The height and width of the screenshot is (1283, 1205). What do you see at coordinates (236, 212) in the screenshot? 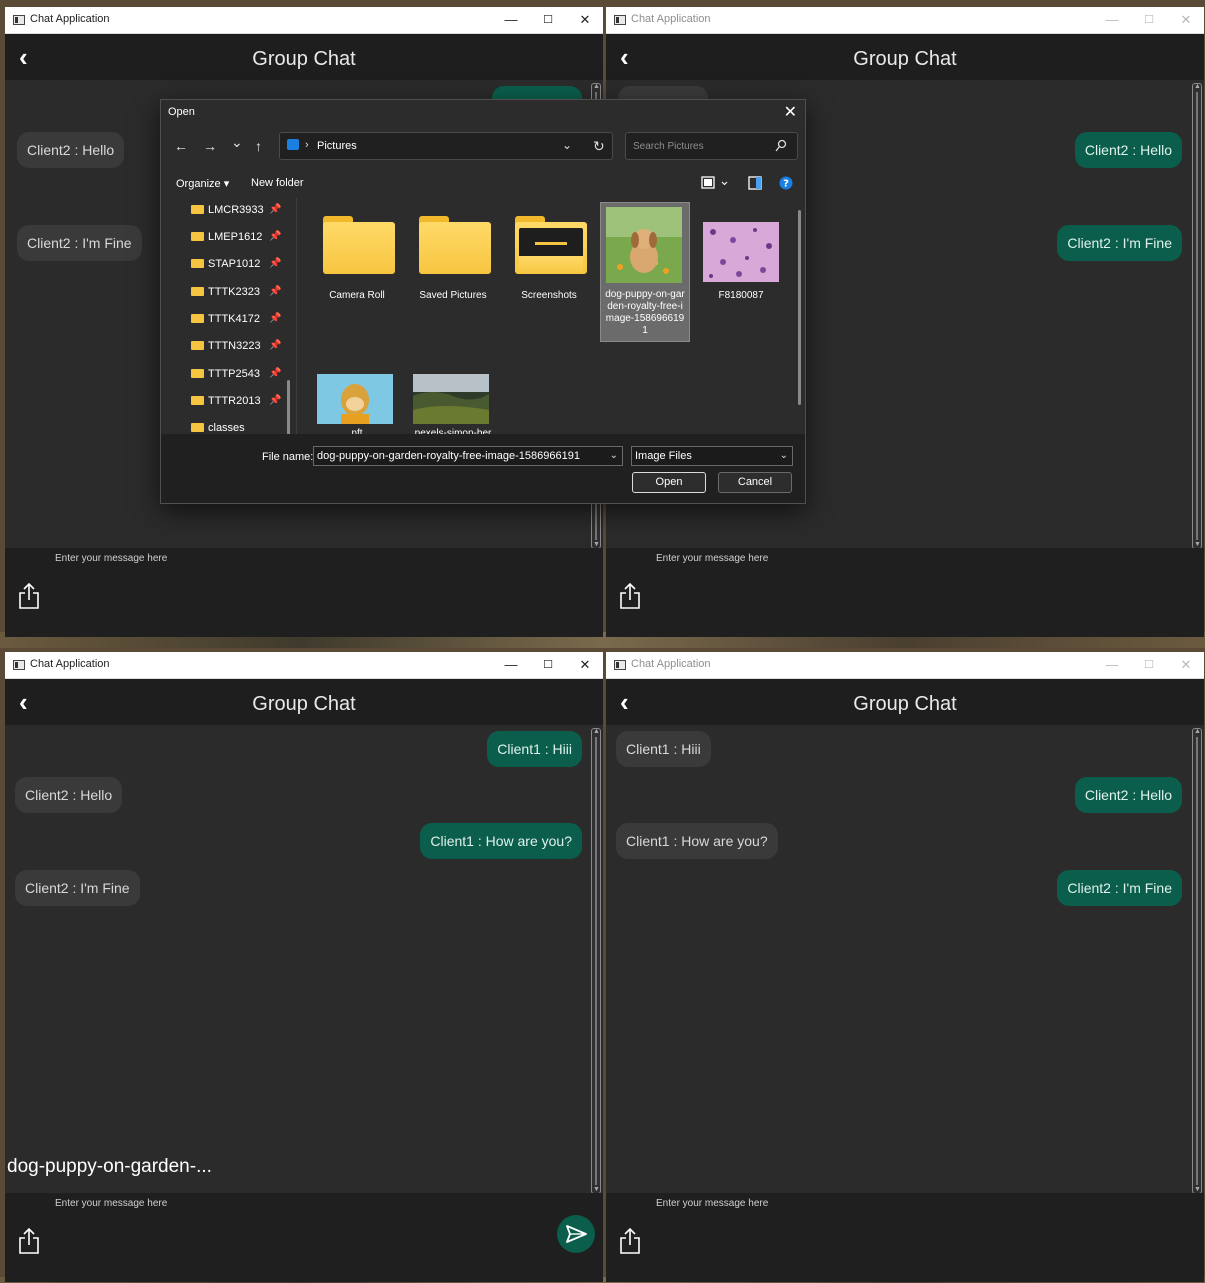
I see `nav-folder-item: LMCR3933 📌` at bounding box center [236, 212].